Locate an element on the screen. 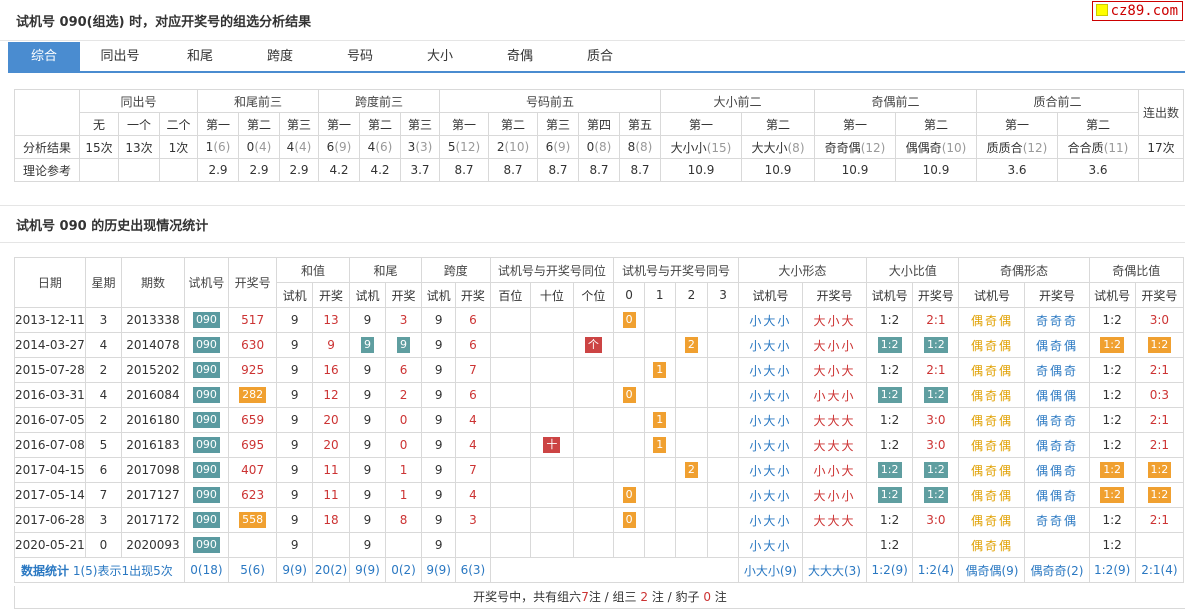 Image resolution: width=1185 pixels, height=610 pixels. size-shape-draw: 大小小 is located at coordinates (834, 495).